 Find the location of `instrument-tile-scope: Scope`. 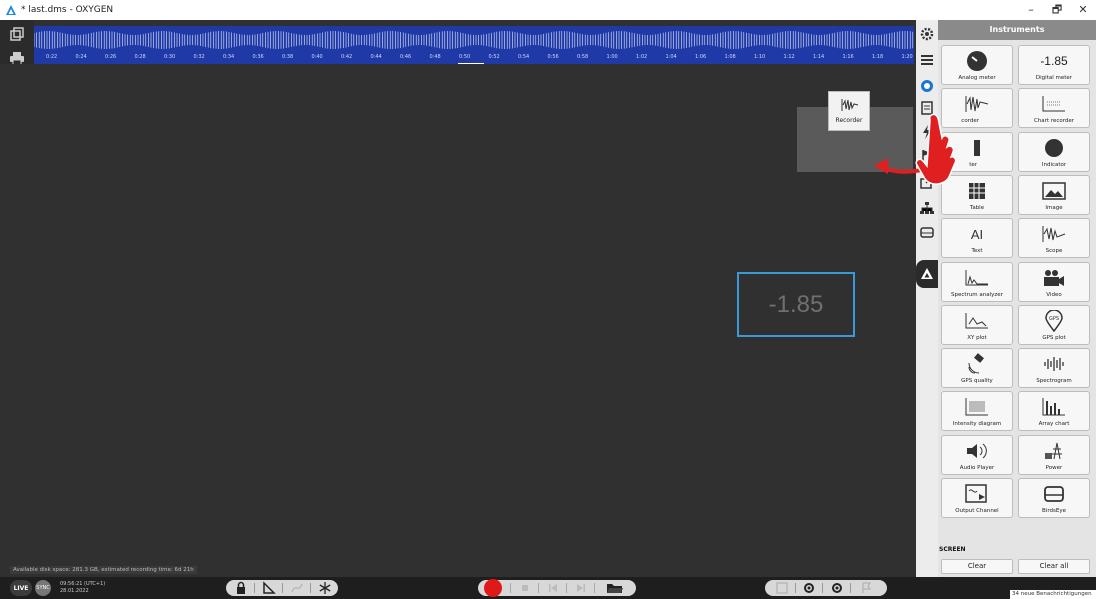

instrument-tile-scope: Scope is located at coordinates (1054, 238).